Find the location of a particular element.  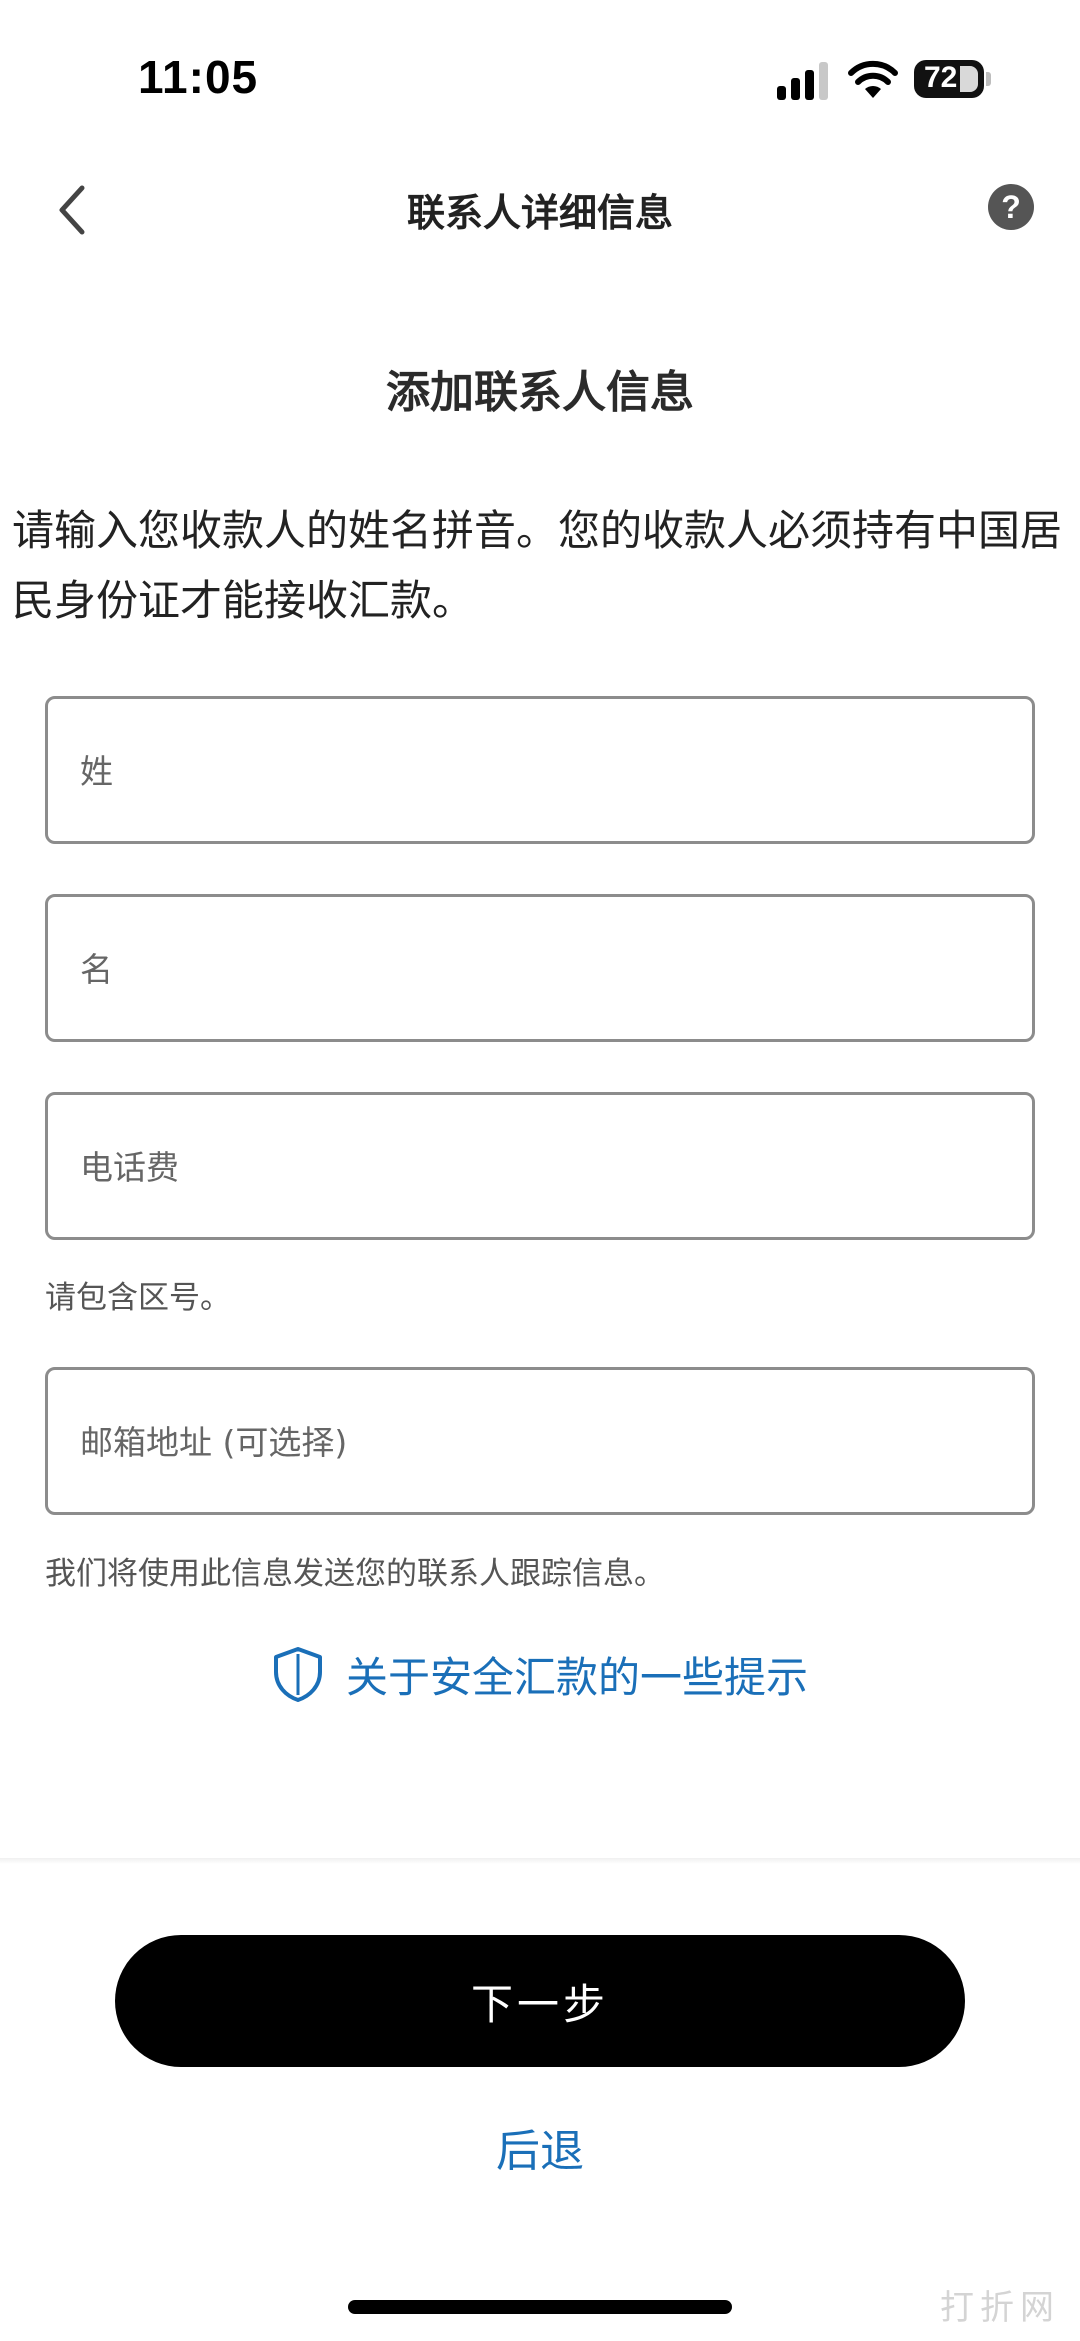

home-indicator is located at coordinates (540, 2307).